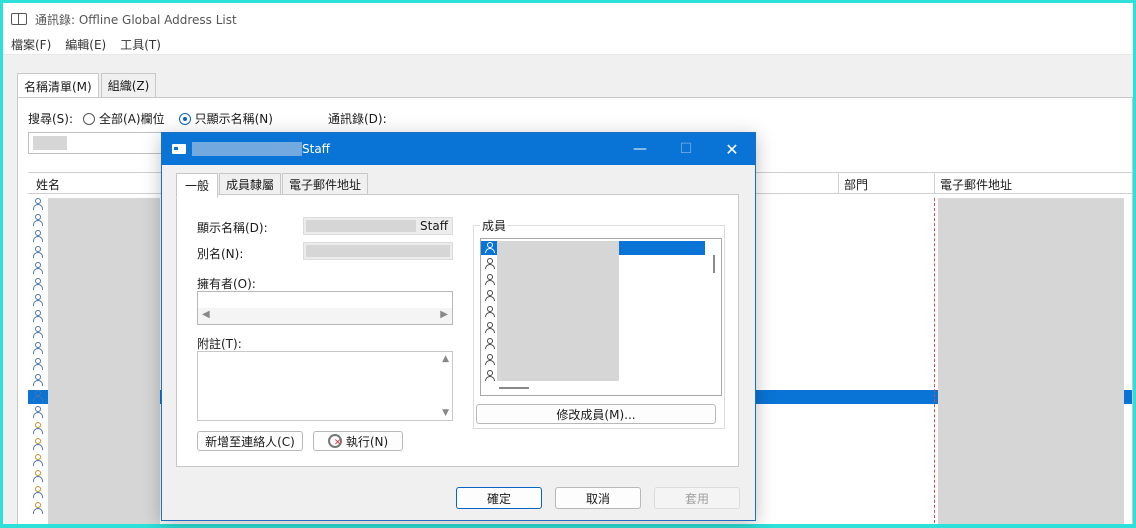  I want to click on notes-field: ▲ ▼, so click(325, 386).